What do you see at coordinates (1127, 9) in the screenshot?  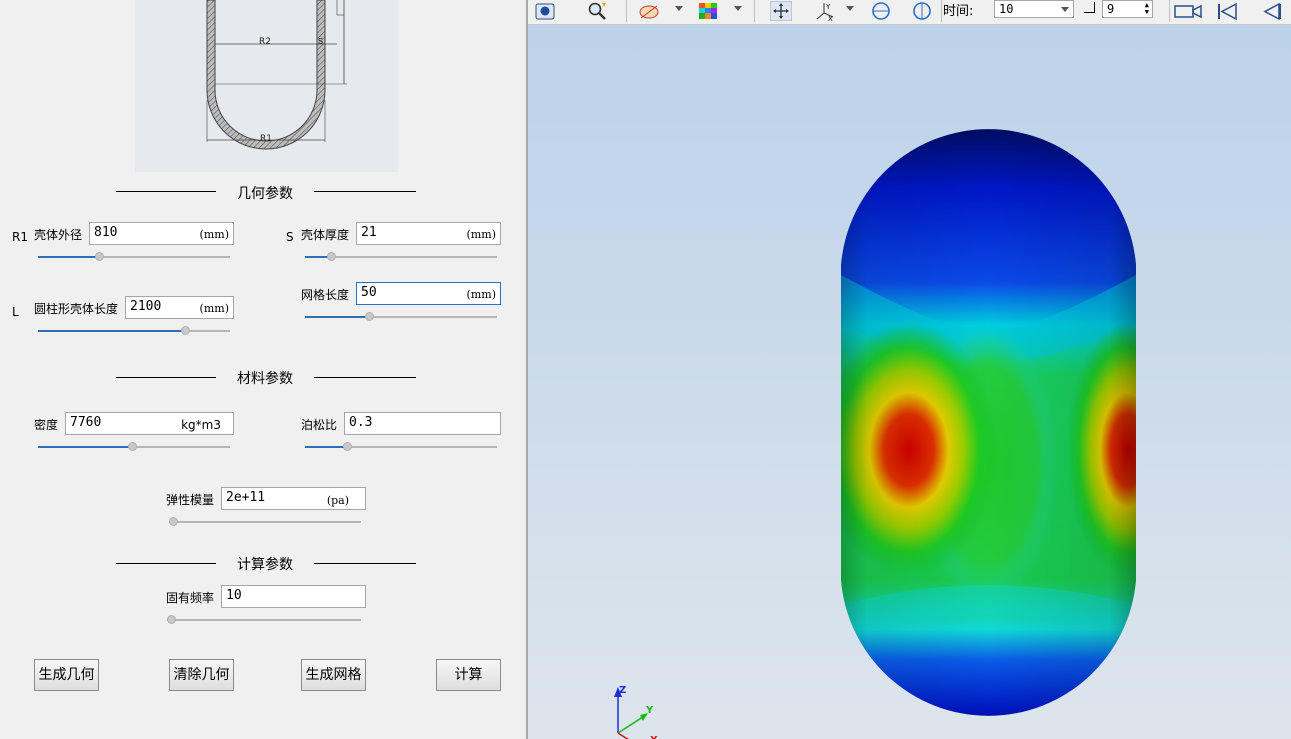 I see `frame-spinbox: 9 ▲ ▼` at bounding box center [1127, 9].